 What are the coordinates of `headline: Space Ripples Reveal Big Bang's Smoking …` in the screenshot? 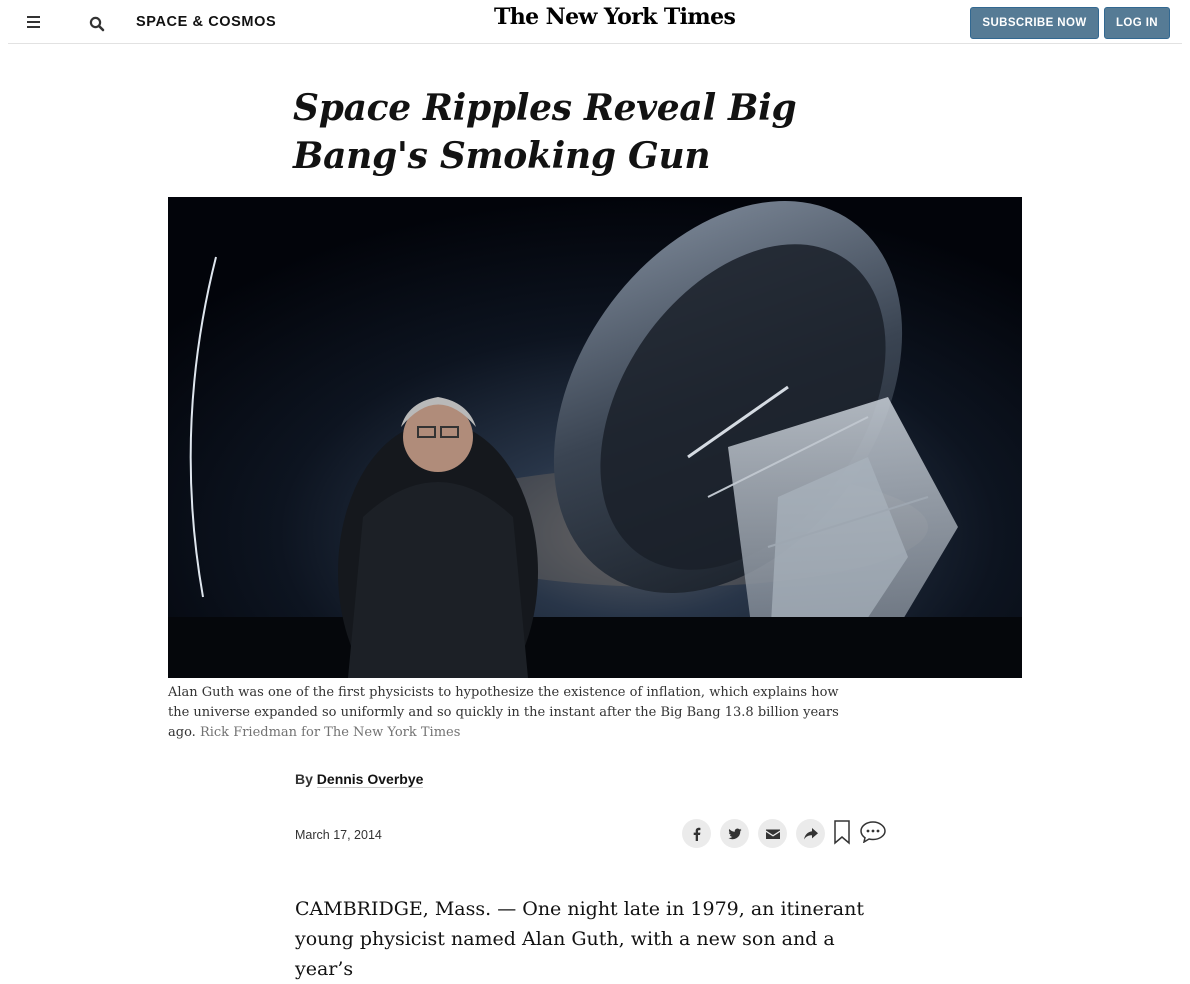 It's located at (545, 132).